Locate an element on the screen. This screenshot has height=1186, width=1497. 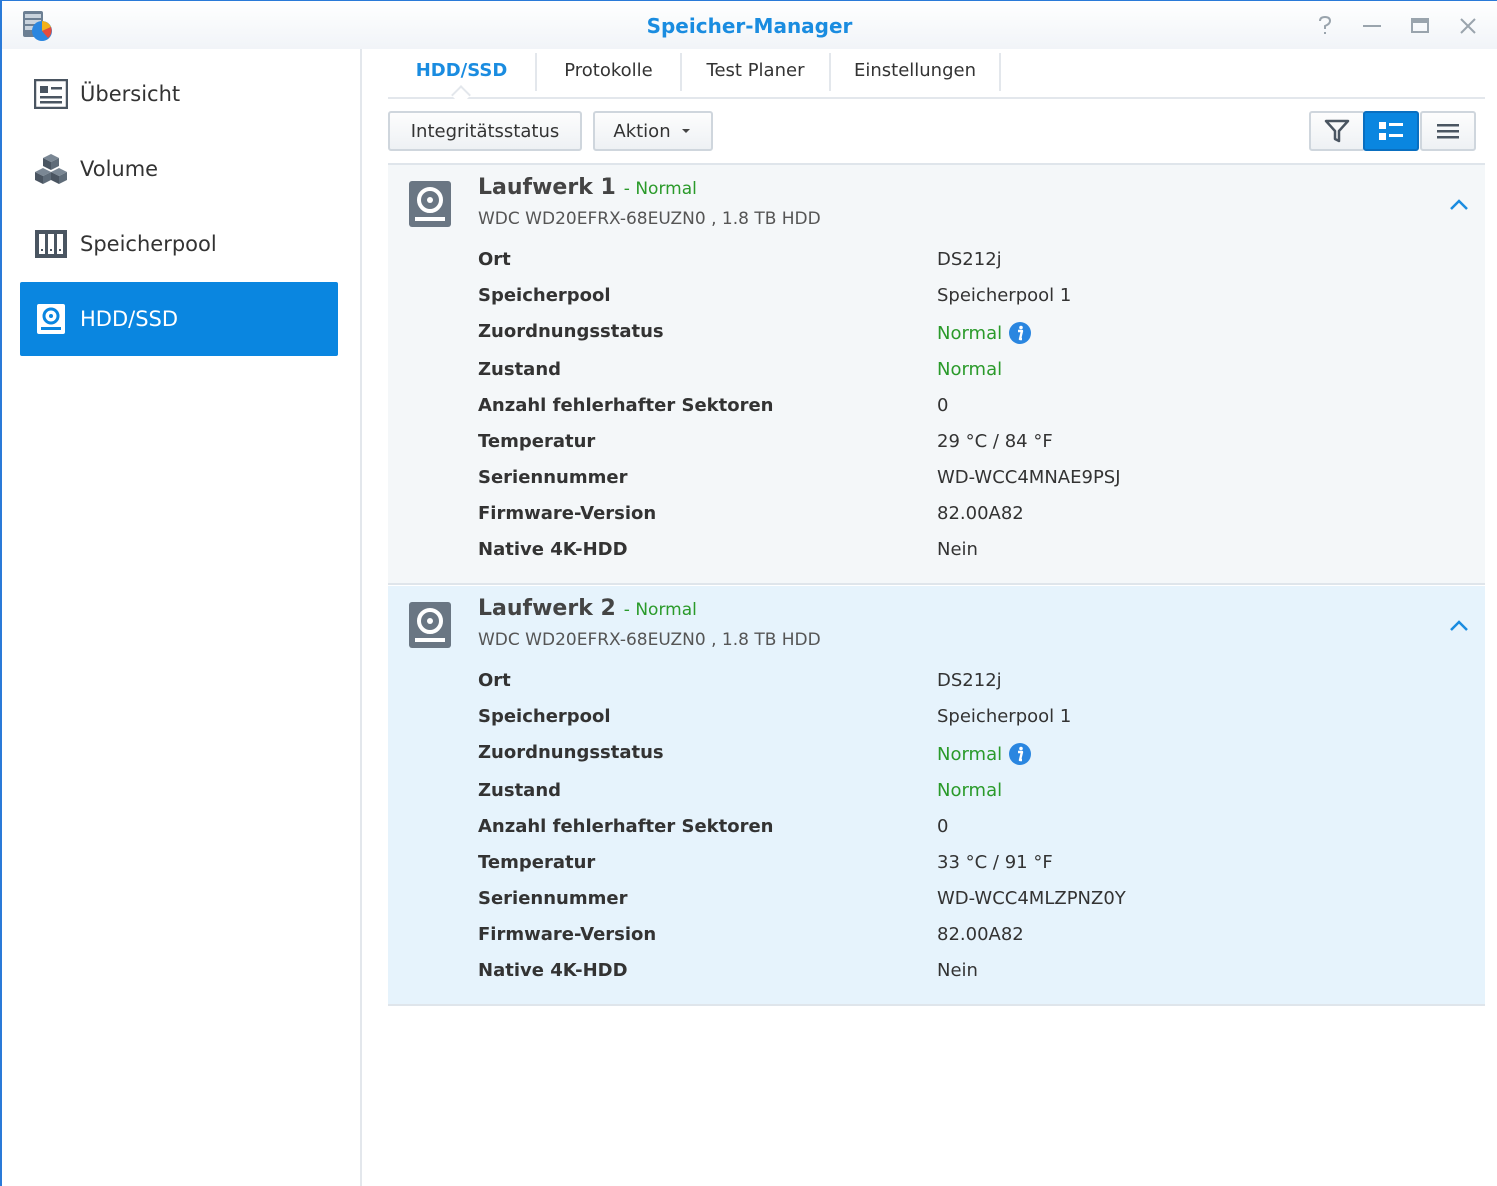
detail-label: Speicherpool is located at coordinates (544, 716).